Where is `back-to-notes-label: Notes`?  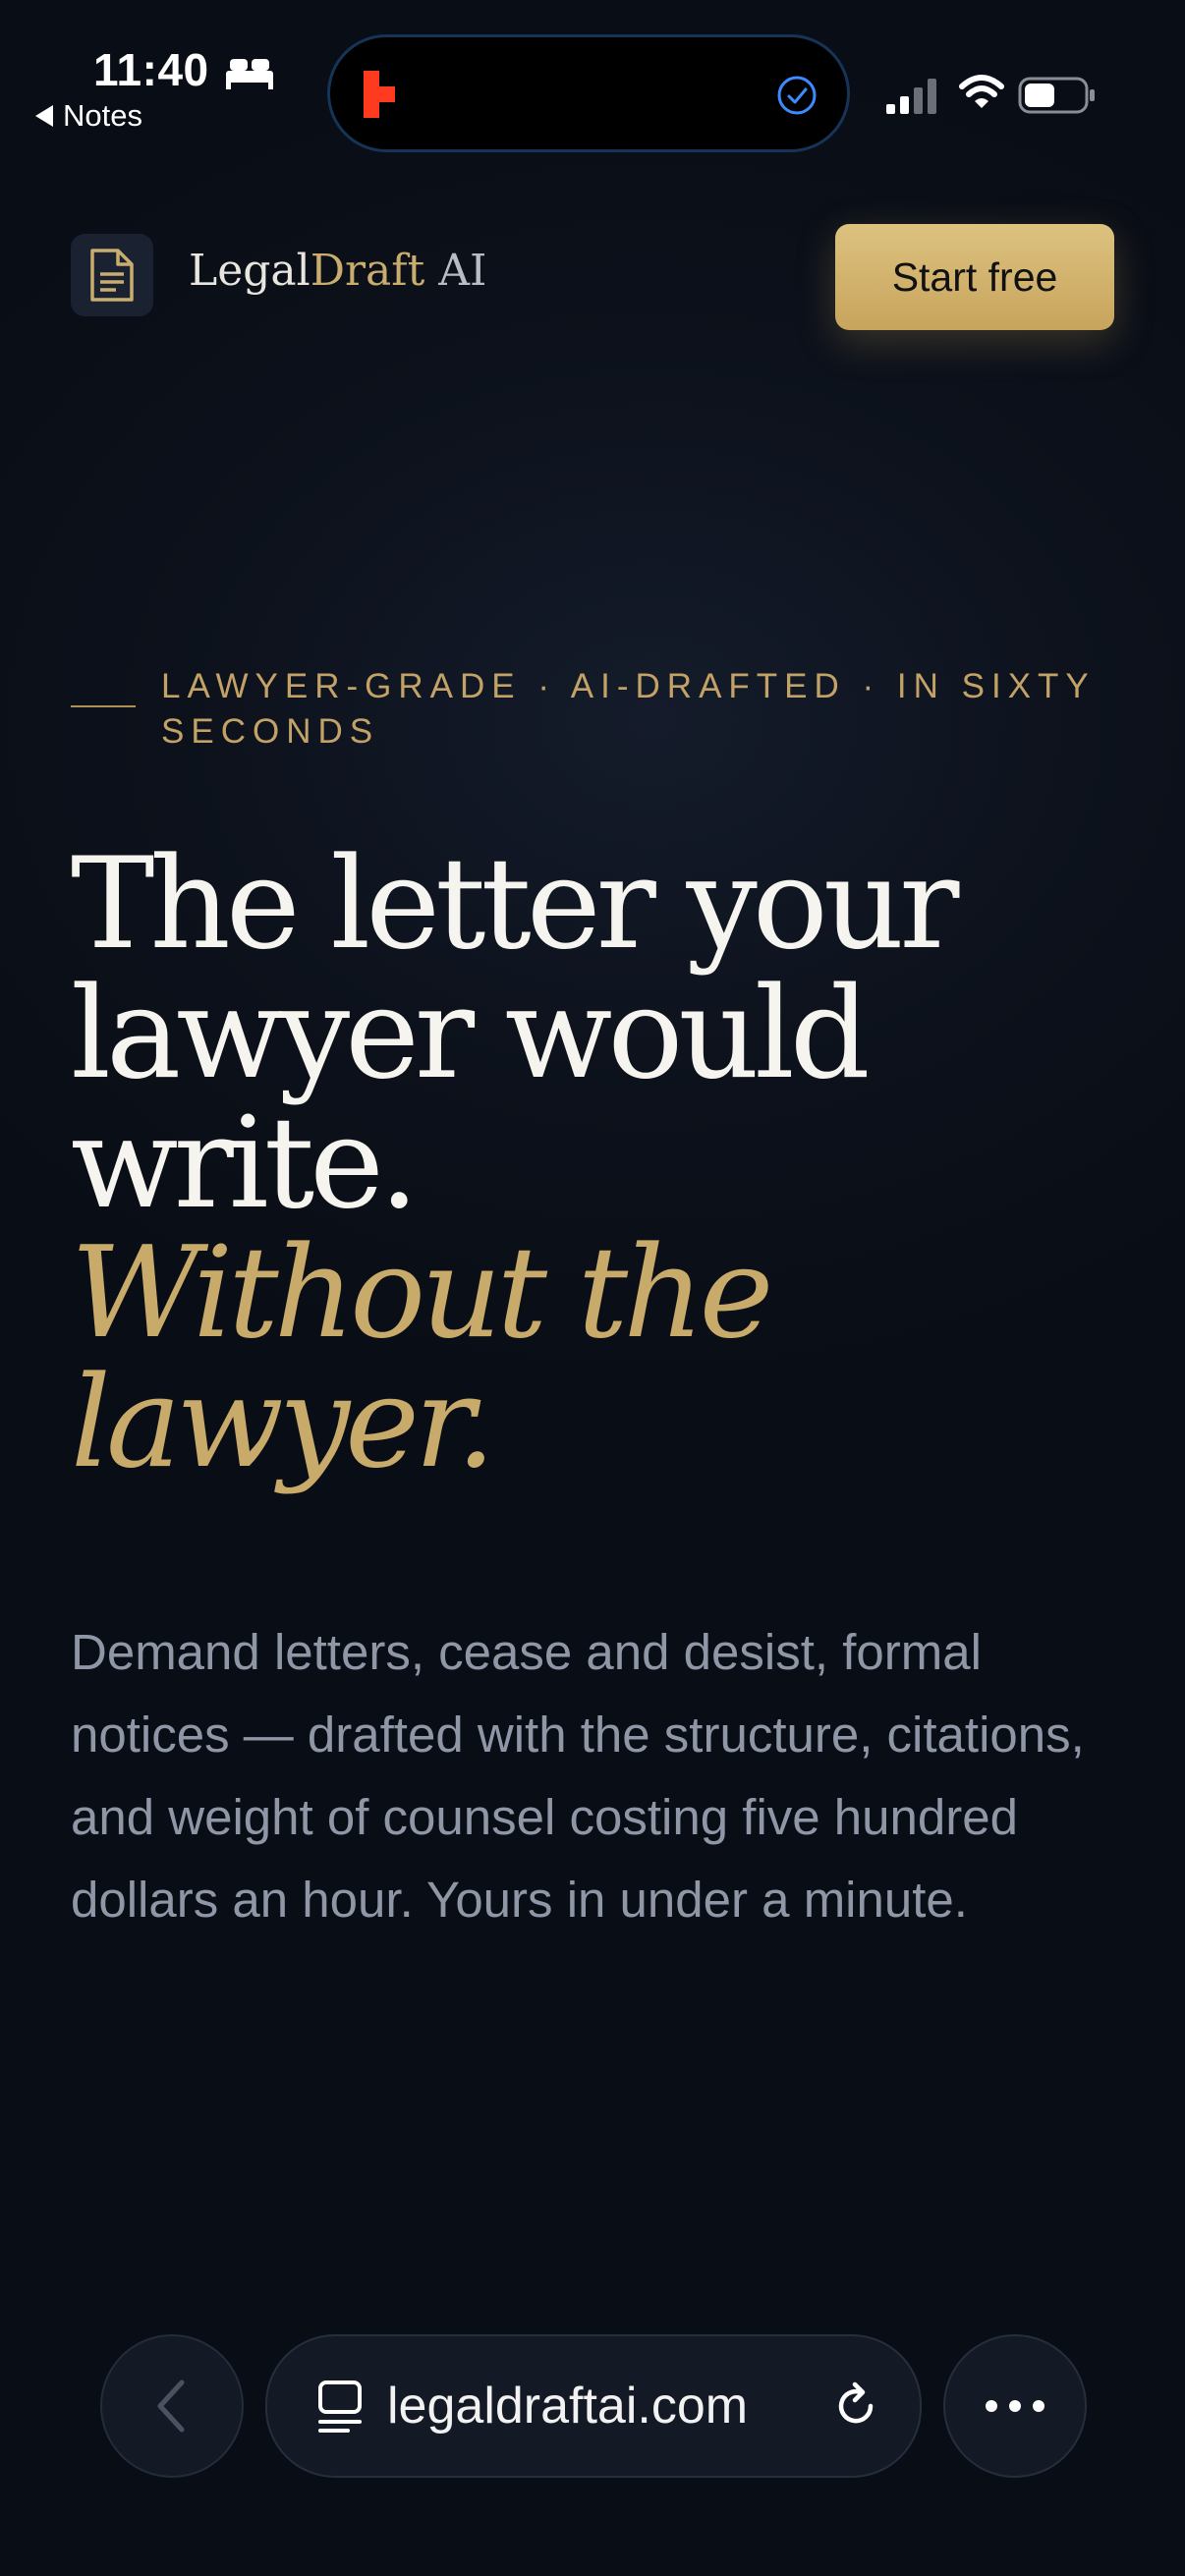
back-to-notes-label: Notes is located at coordinates (103, 115).